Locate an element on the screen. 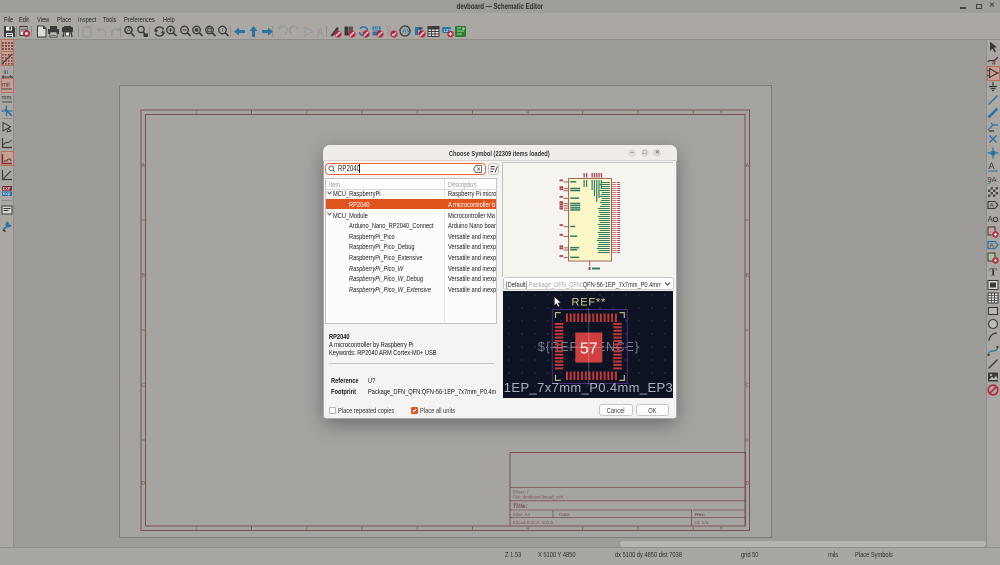 This screenshot has width=1000, height=565. svg-text: Rev: is located at coordinates (700, 515).